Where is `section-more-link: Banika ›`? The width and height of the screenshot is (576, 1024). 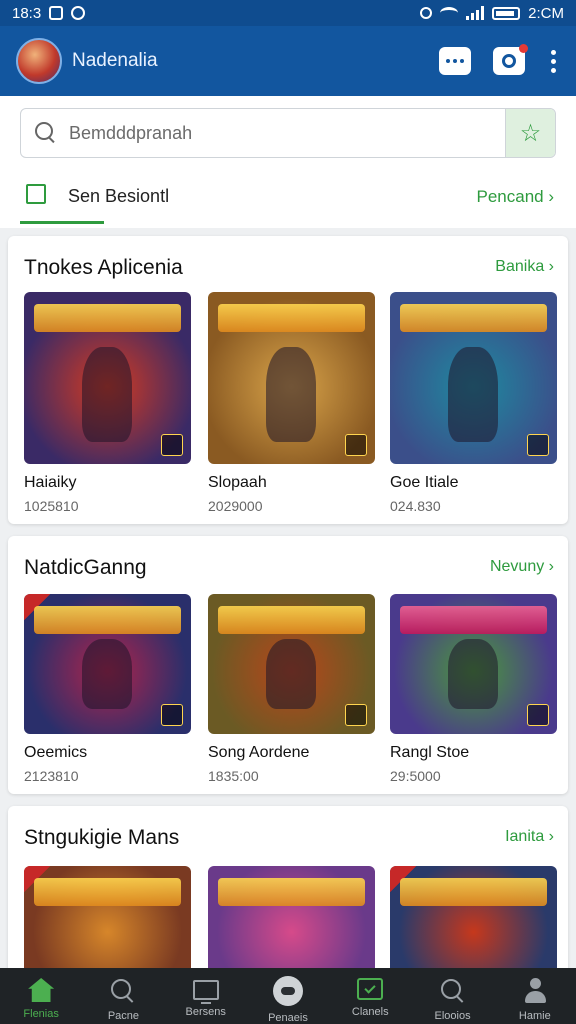 section-more-link: Banika › is located at coordinates (524, 267).